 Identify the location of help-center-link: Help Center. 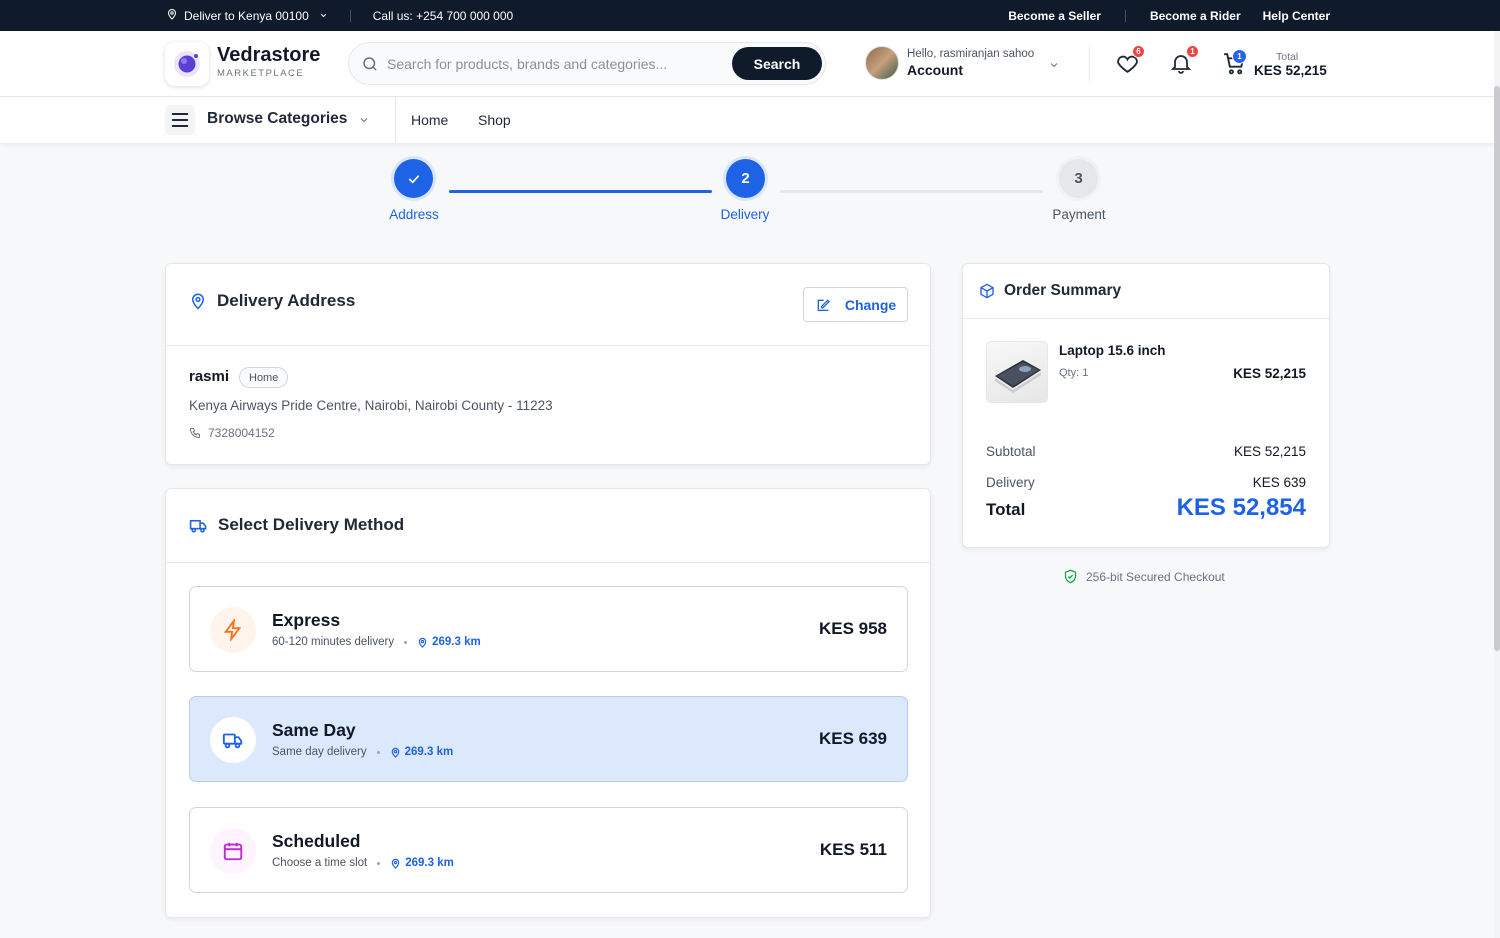
(1296, 16).